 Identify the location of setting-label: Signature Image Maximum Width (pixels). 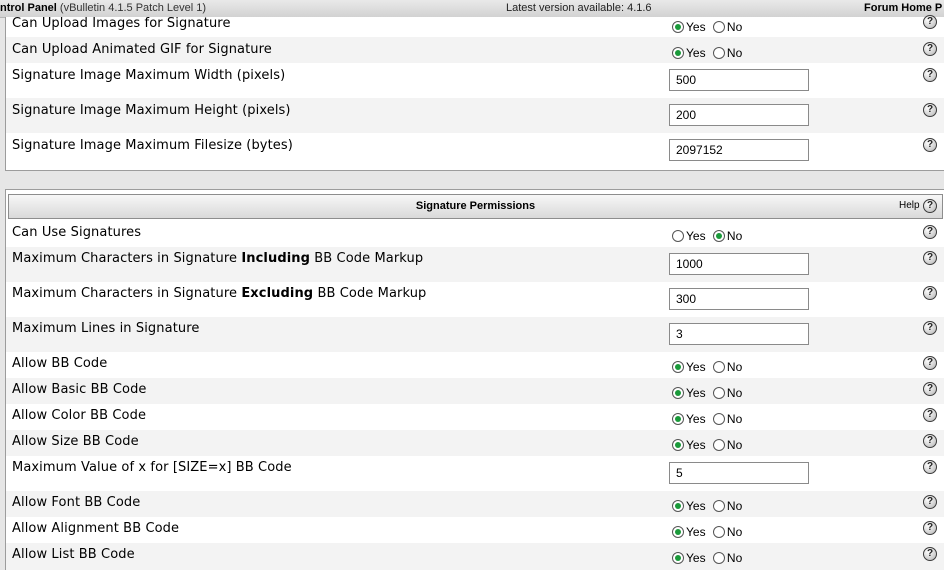
(149, 75).